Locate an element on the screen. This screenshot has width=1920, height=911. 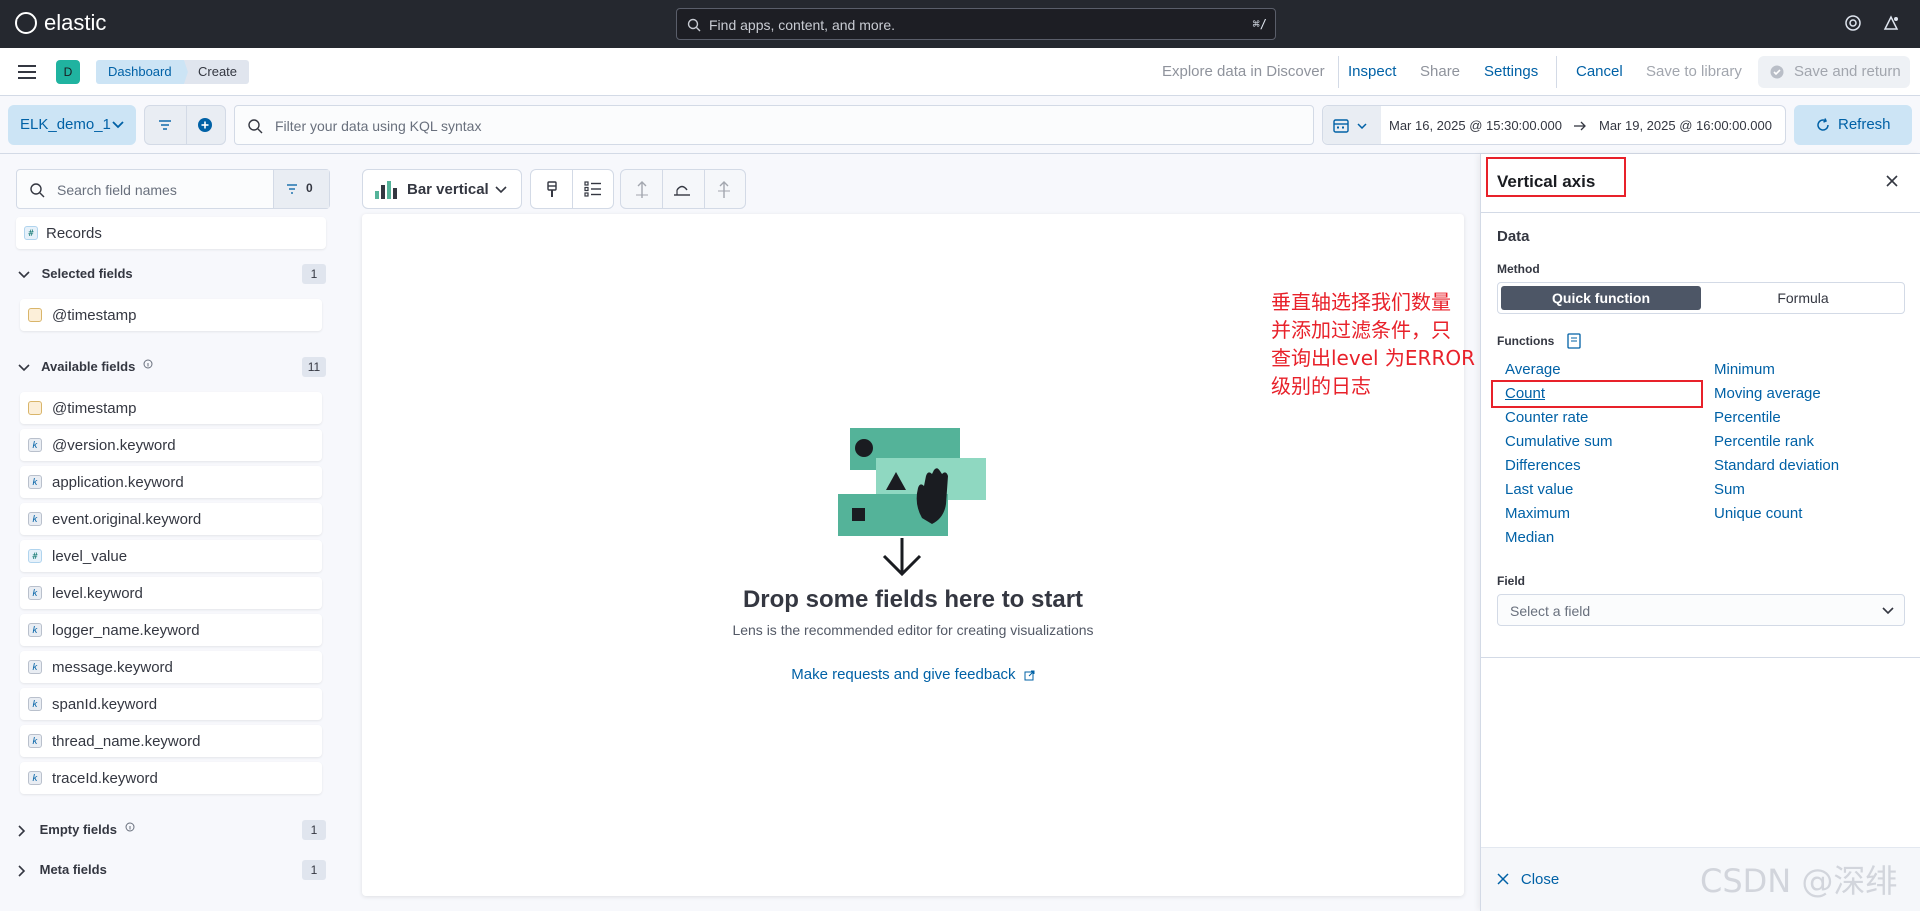
paintbrush-icon is located at coordinates (552, 190).